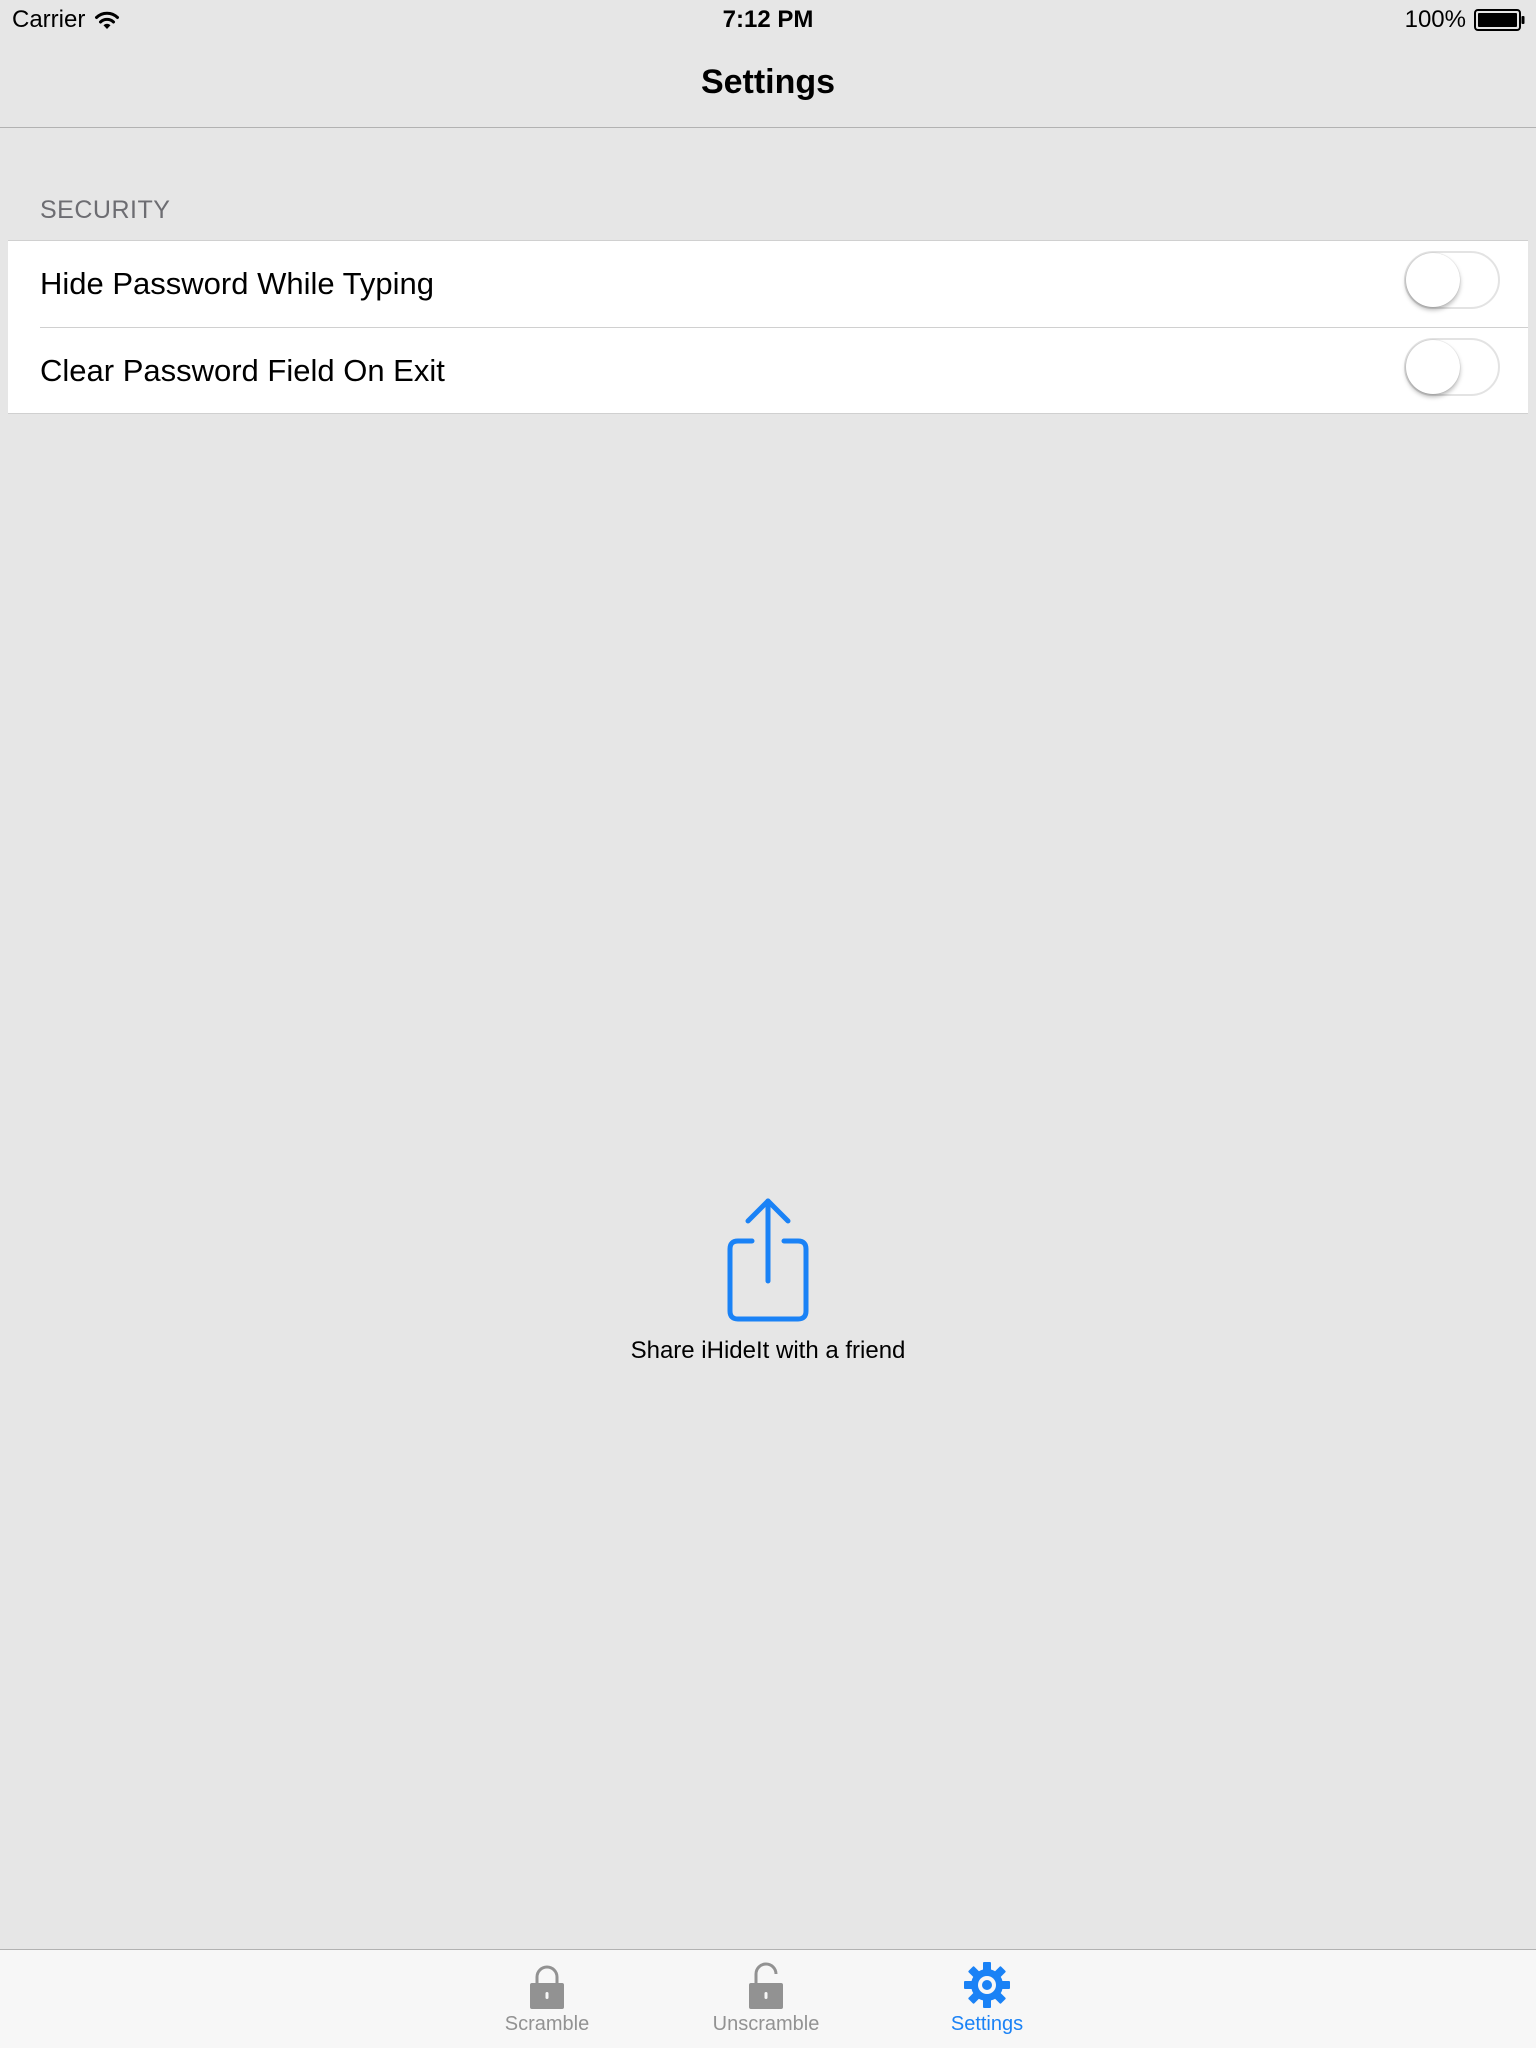 The width and height of the screenshot is (1536, 2048). I want to click on tab-unscramble: Unscramble, so click(766, 2004).